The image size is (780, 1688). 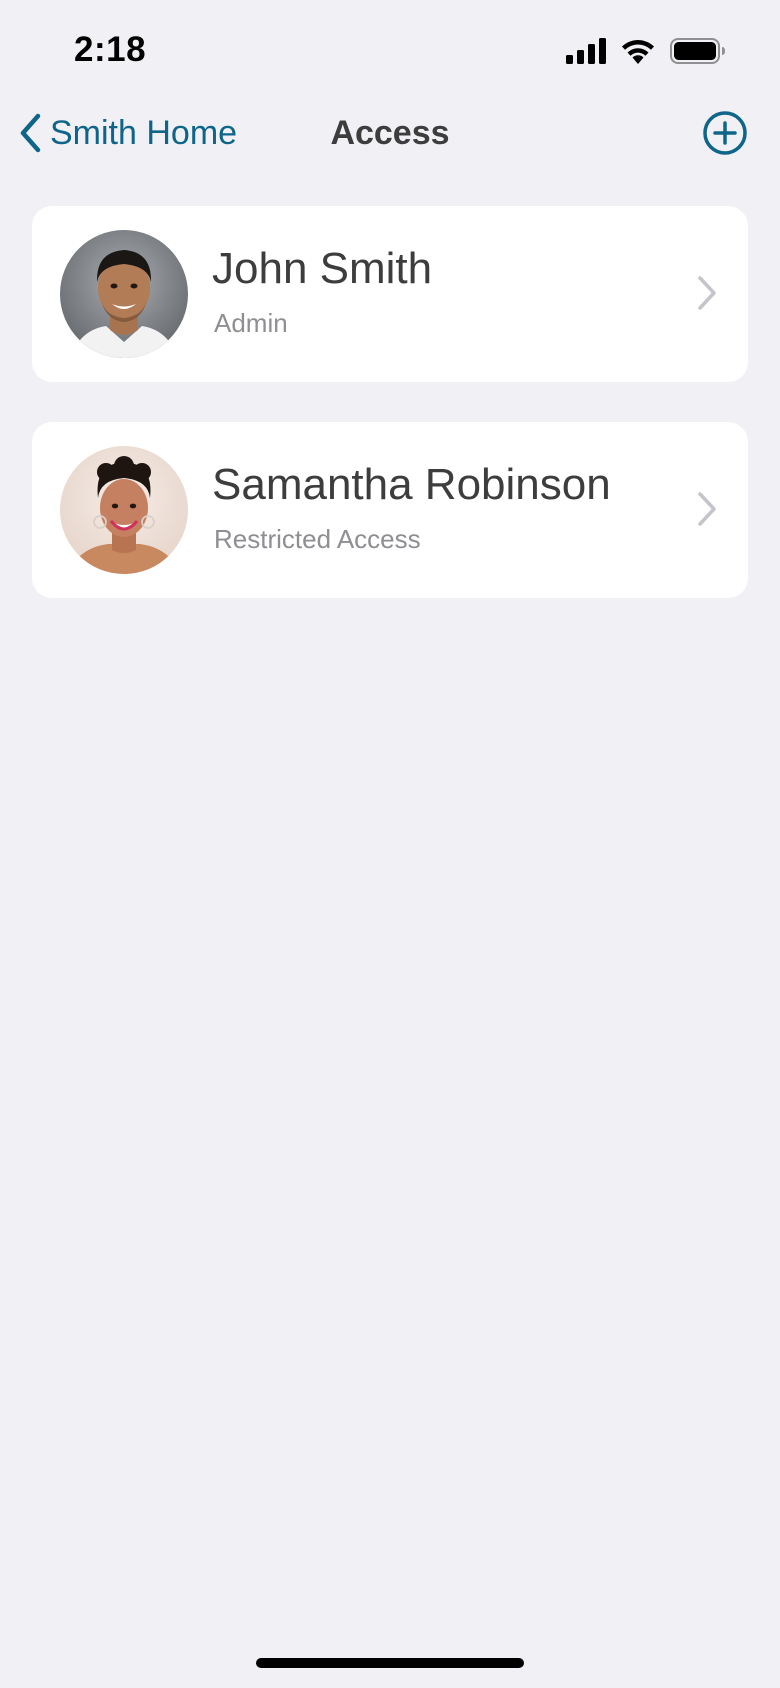 I want to click on user-card: John Smith Admin, so click(x=390, y=294).